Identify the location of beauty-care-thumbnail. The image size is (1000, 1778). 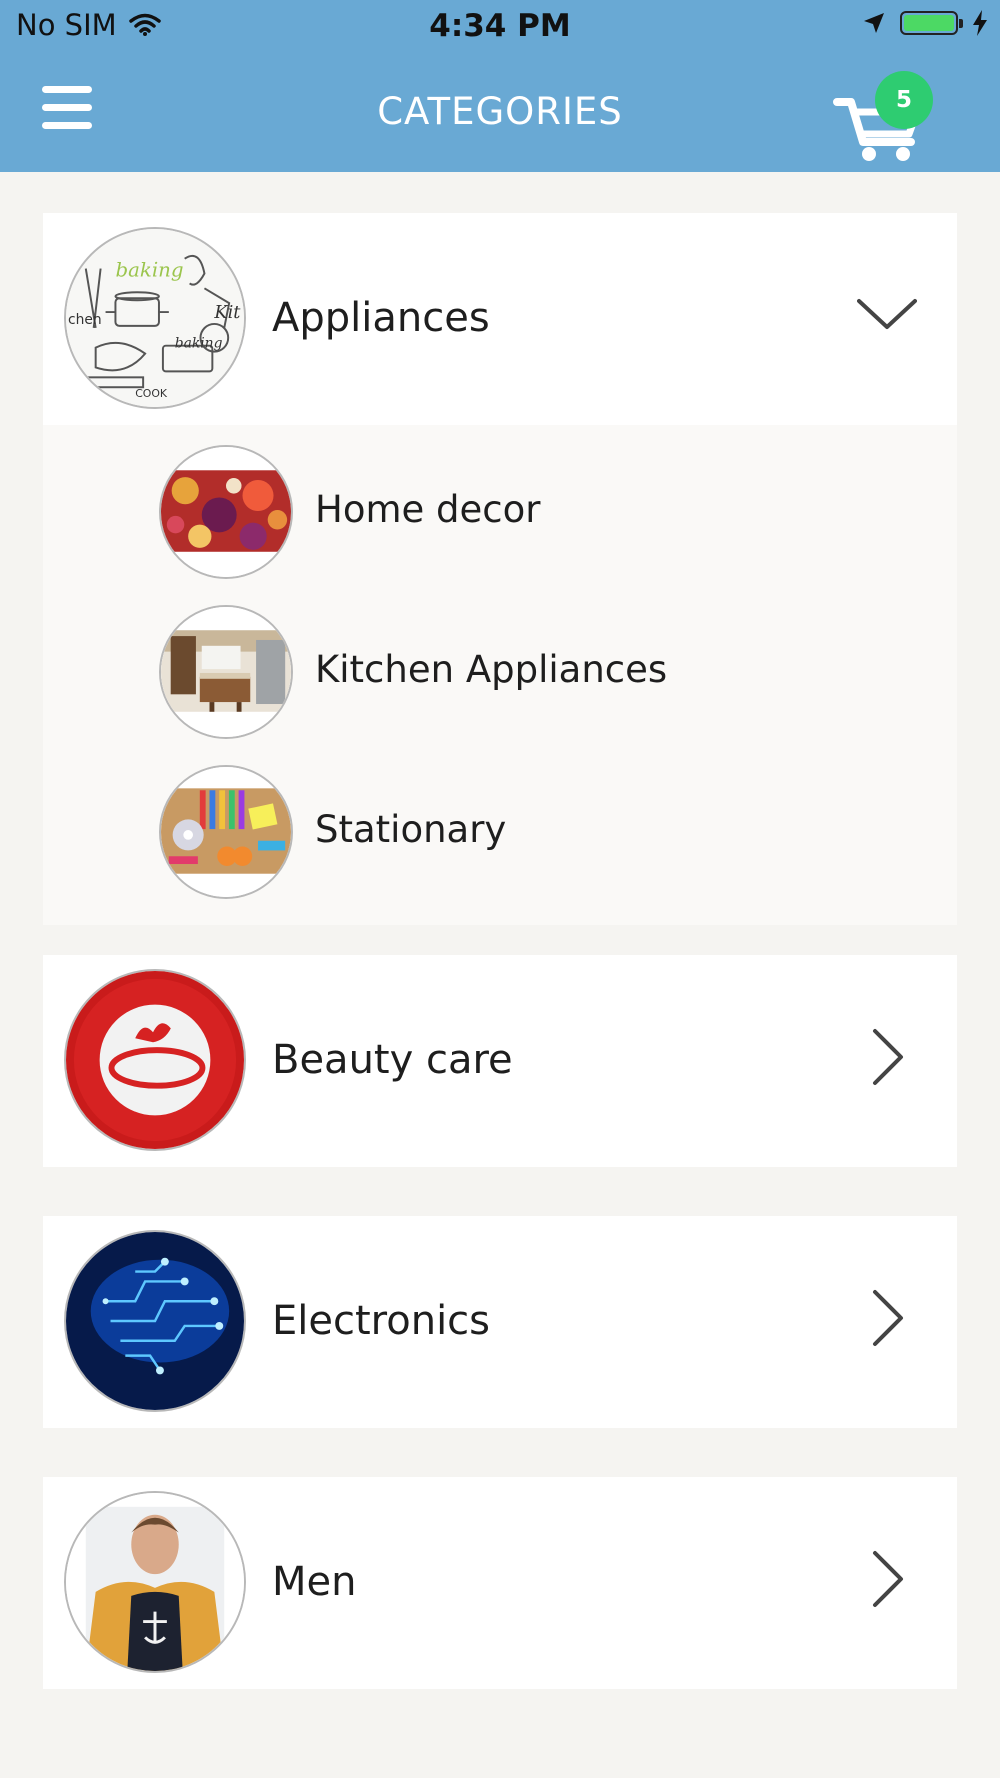
(155, 1060).